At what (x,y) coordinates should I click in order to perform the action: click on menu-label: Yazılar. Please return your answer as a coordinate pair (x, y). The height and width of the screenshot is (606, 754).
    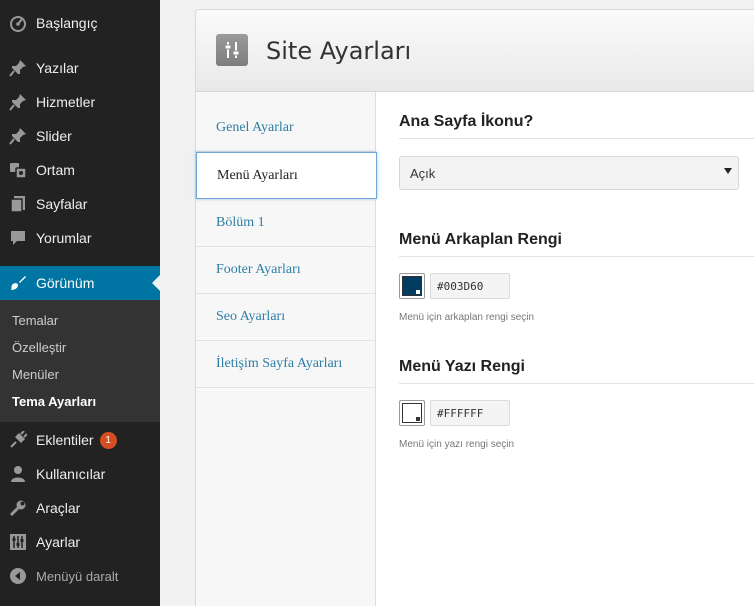
    Looking at the image, I should click on (57, 68).